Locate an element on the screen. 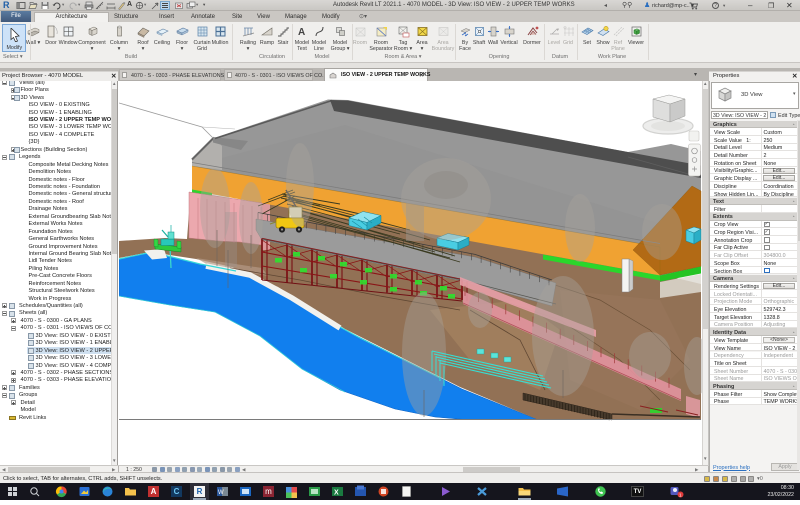  svg-text: A is located at coordinates (301, 32).